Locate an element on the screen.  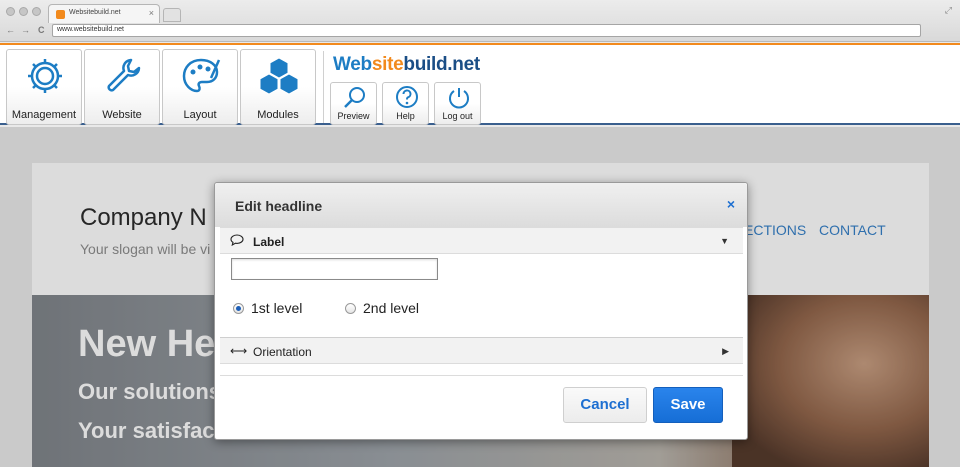
forward-icon: → is located at coordinates (25, 30).